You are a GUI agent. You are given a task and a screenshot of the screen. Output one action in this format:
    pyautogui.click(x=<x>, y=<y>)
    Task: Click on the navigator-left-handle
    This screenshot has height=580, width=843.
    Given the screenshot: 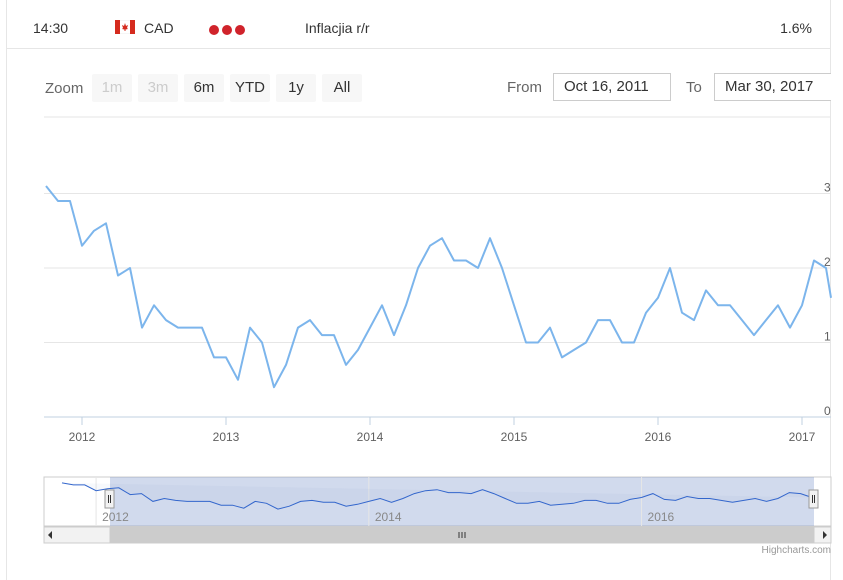 What is the action you would take?
    pyautogui.click(x=109, y=499)
    